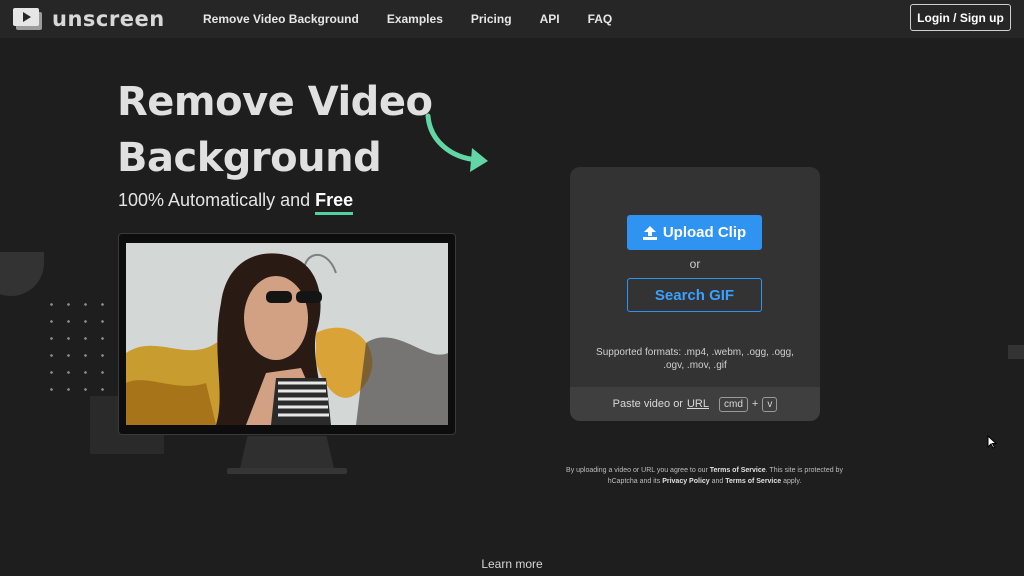  I want to click on nav-examples: Examples, so click(415, 19).